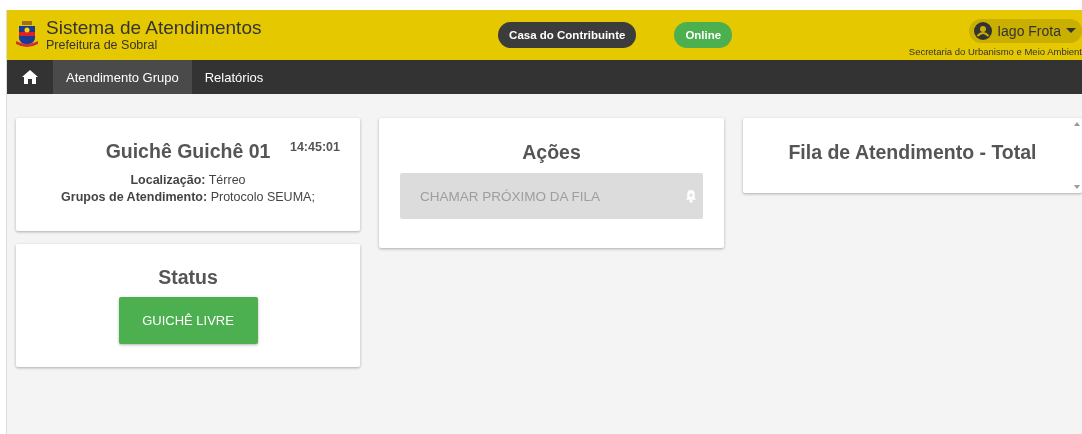 The height and width of the screenshot is (434, 1082). I want to click on clock-time: 14:45:01, so click(314, 147).